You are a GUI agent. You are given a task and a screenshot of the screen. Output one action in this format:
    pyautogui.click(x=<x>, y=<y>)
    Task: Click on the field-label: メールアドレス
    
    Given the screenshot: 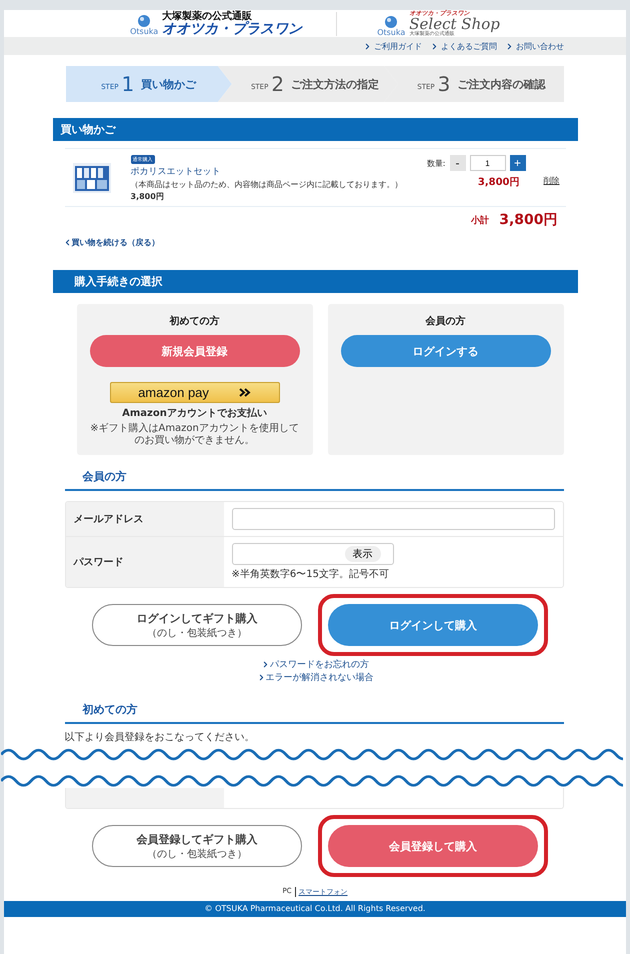 What is the action you would take?
    pyautogui.click(x=145, y=519)
    